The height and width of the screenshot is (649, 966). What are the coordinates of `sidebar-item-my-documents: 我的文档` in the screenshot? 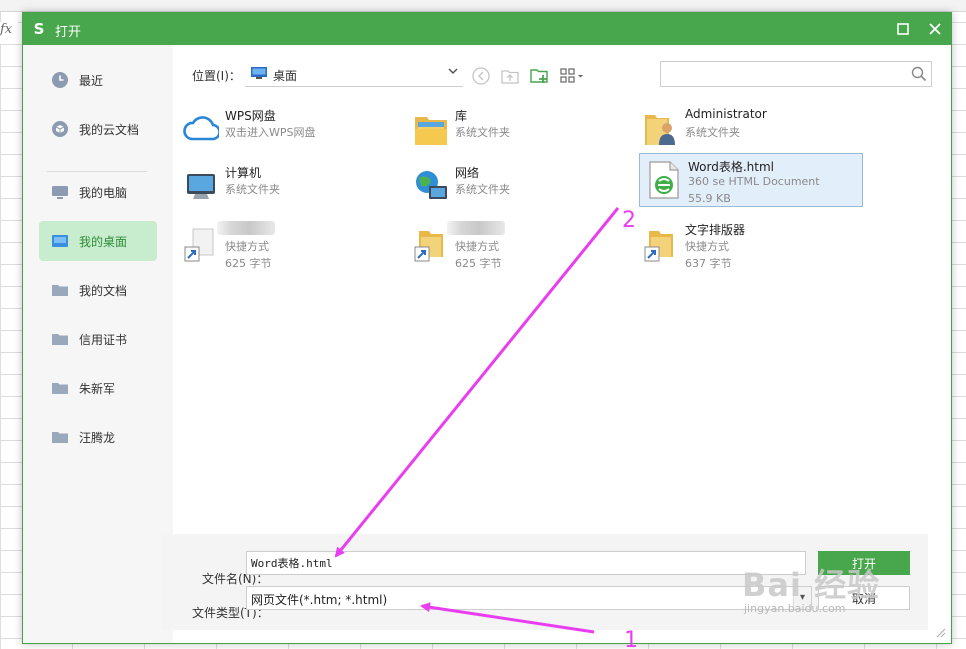 It's located at (98, 290).